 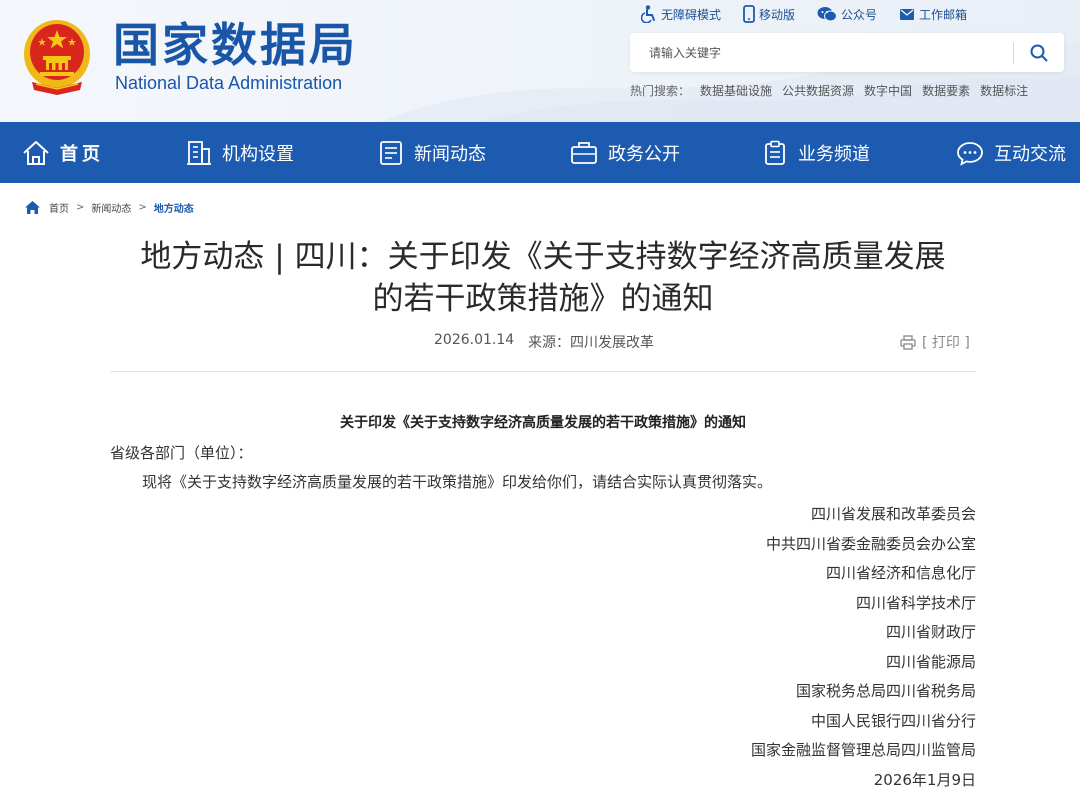 I want to click on publish-date: 2026.01.14, so click(x=474, y=340).